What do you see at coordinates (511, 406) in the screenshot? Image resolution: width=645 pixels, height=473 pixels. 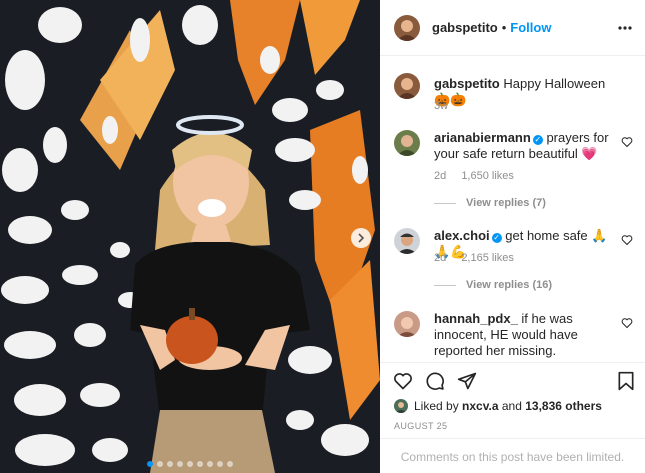 I see `liked-joiner: and` at bounding box center [511, 406].